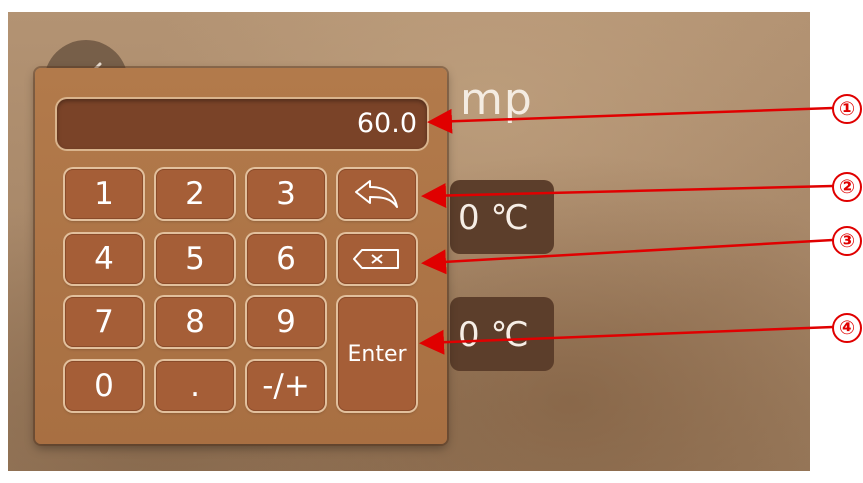  I want to click on annotation-label-1: ①, so click(847, 109).